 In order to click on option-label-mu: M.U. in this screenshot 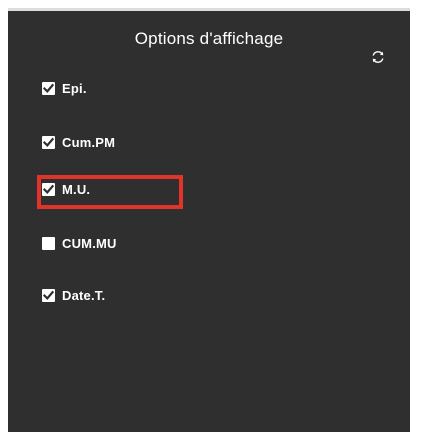, I will do `click(76, 189)`.